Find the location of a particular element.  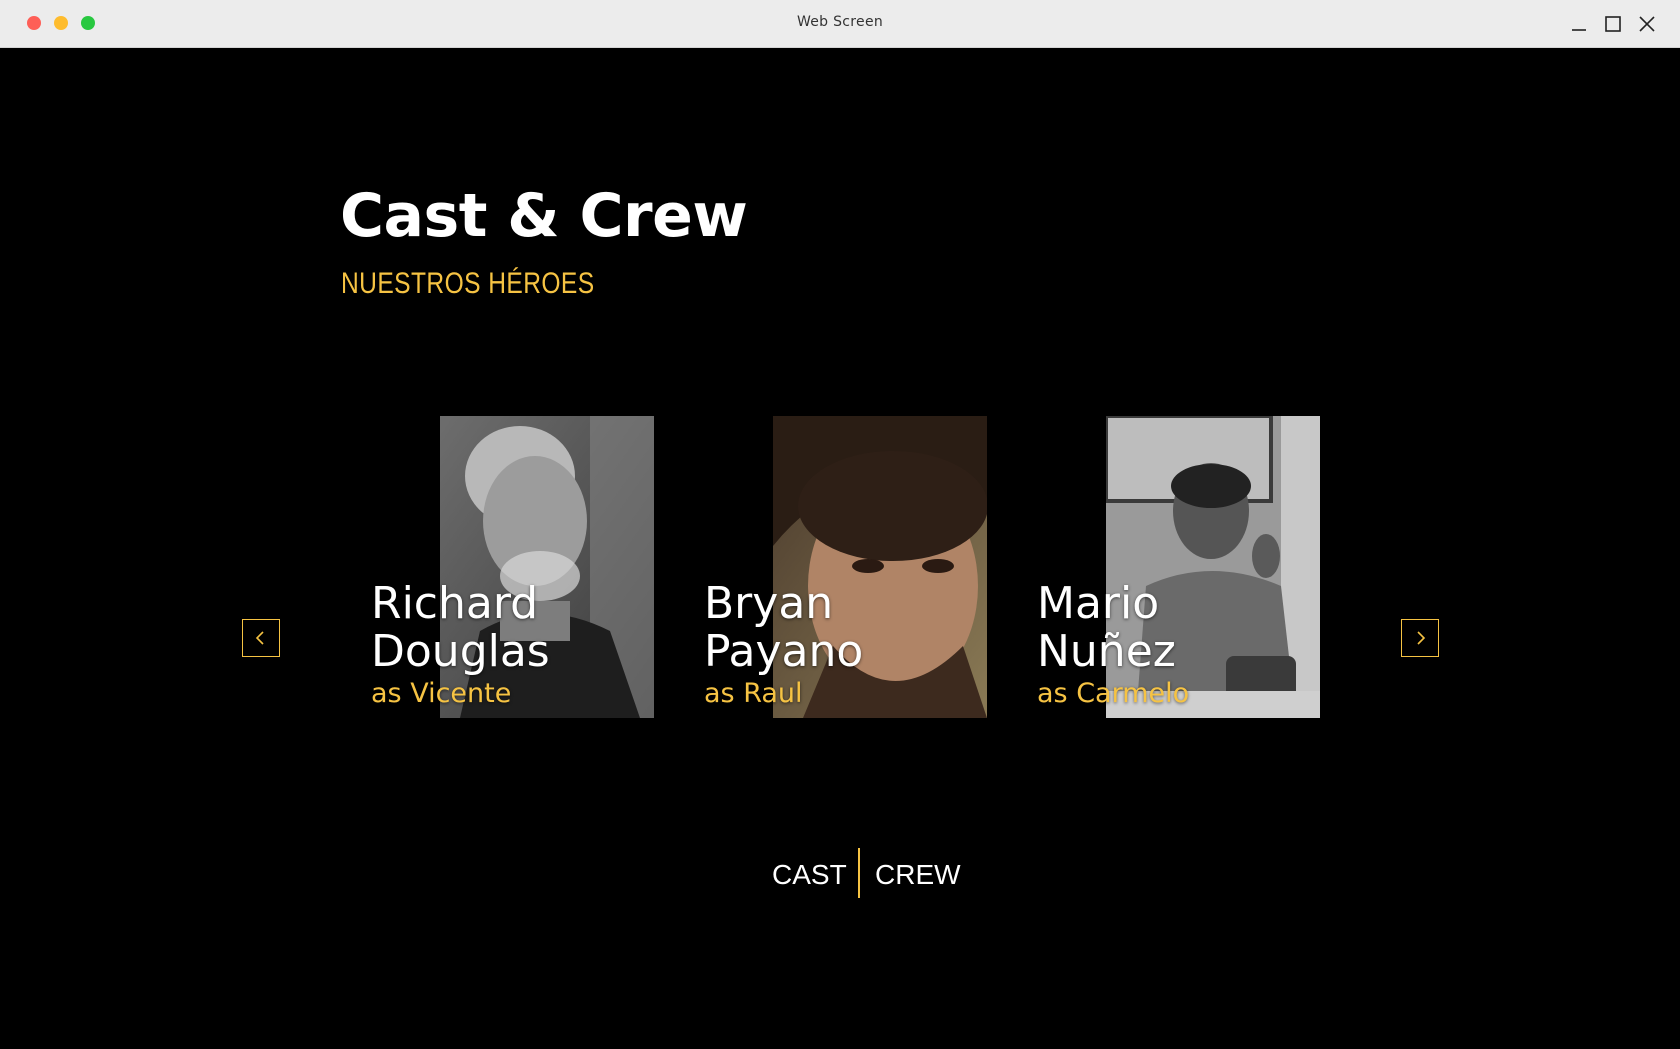

cast-card: Bryan Payano as Raul is located at coordinates (864, 567).